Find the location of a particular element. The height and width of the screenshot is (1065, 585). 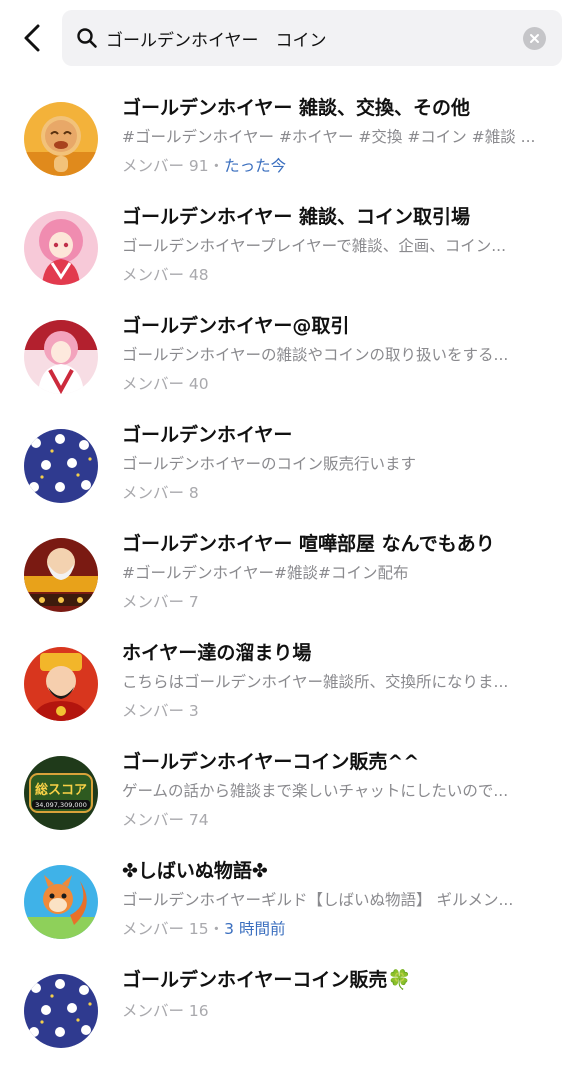

list-item: ゴールデンホイヤーコイン販売🍀 メンバー 16 is located at coordinates (292, 1010).